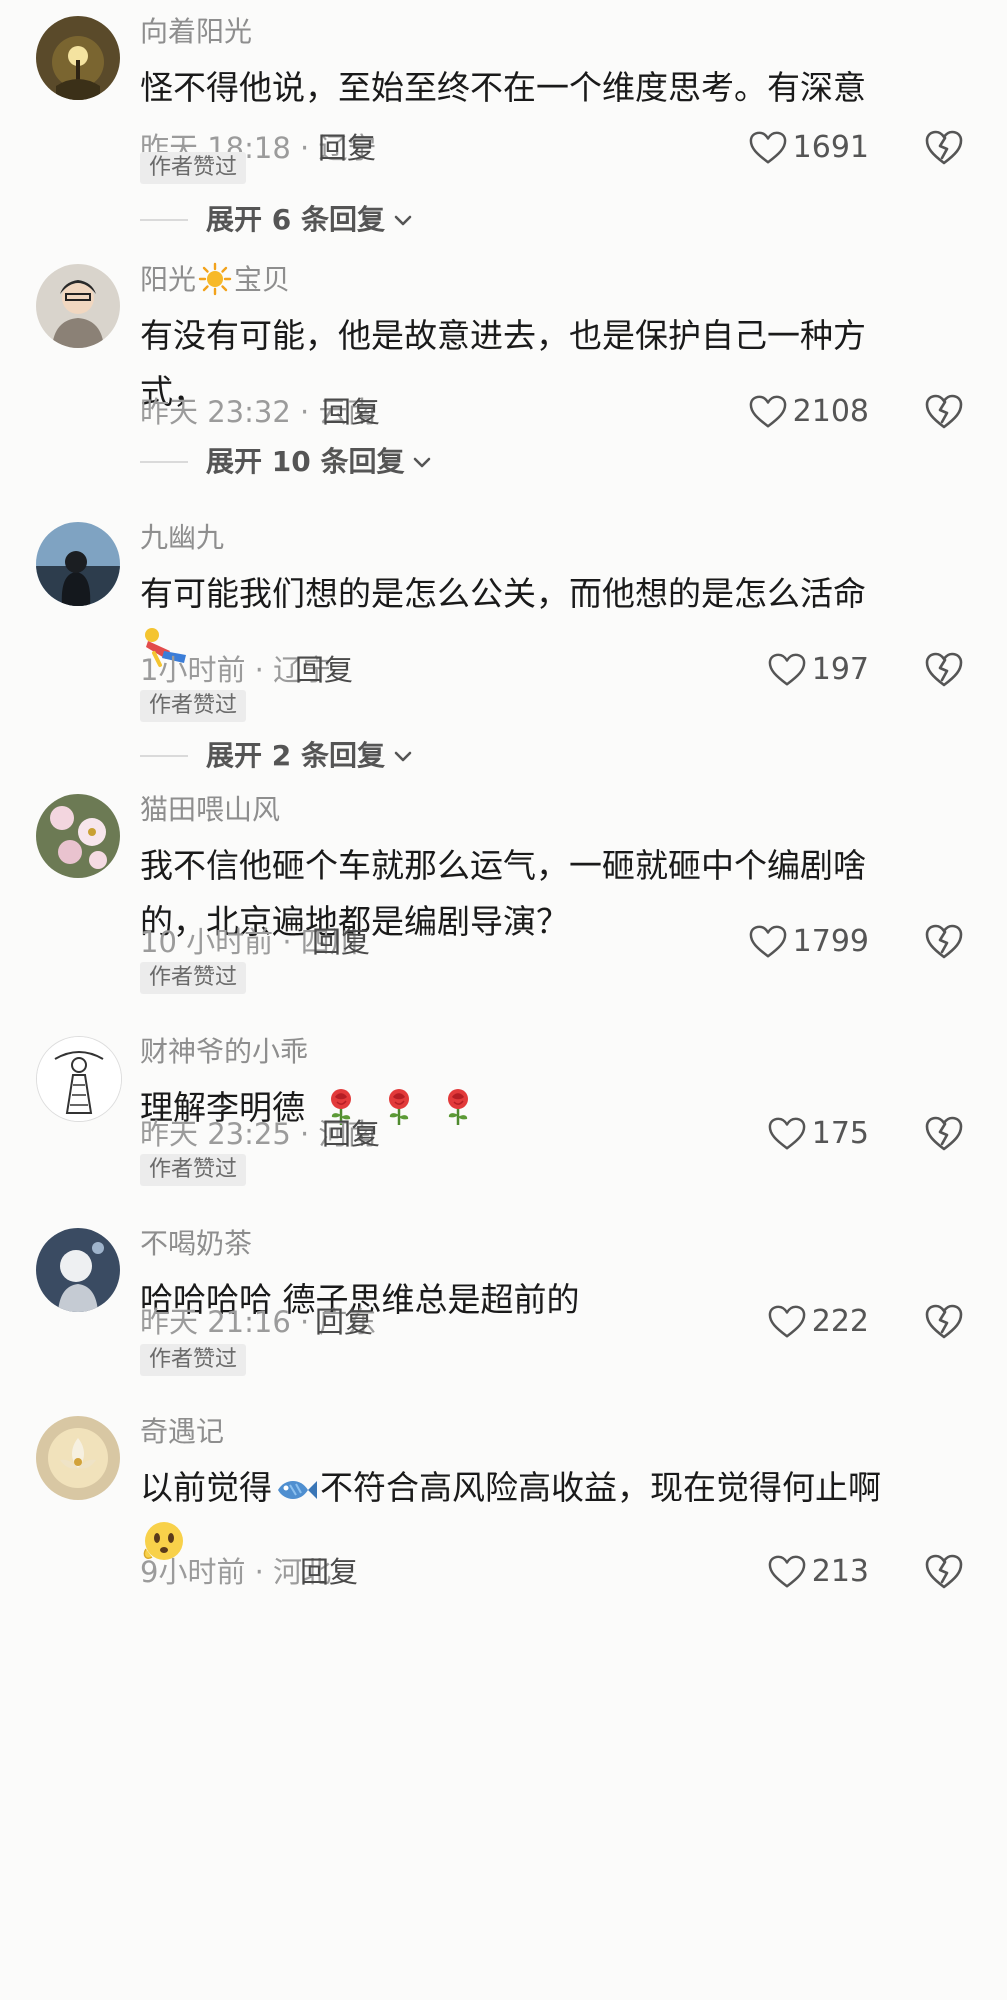 This screenshot has height=2000, width=1007. I want to click on username: 财神爷的小乖, so click(224, 1052).